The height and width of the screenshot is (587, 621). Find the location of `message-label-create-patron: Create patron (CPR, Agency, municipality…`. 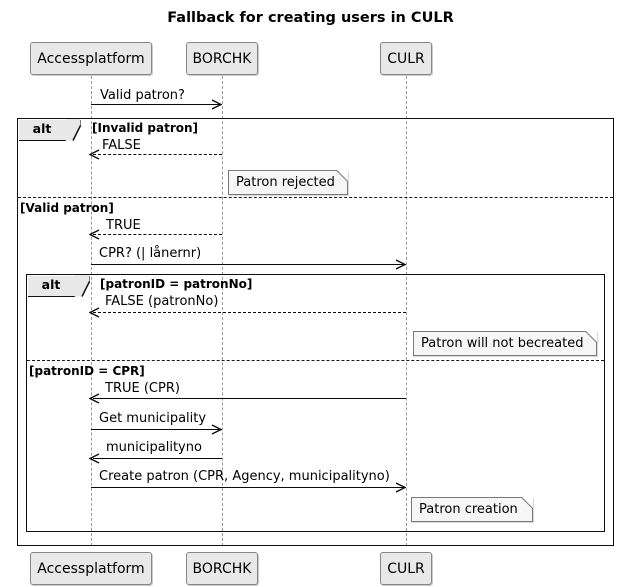

message-label-create-patron: Create patron (CPR, Agency, municipality… is located at coordinates (244, 476).